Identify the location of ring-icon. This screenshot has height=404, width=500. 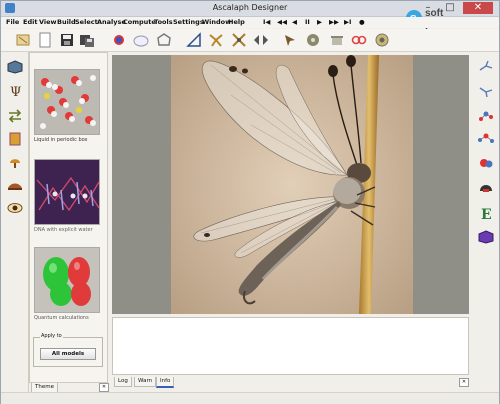
(164, 40).